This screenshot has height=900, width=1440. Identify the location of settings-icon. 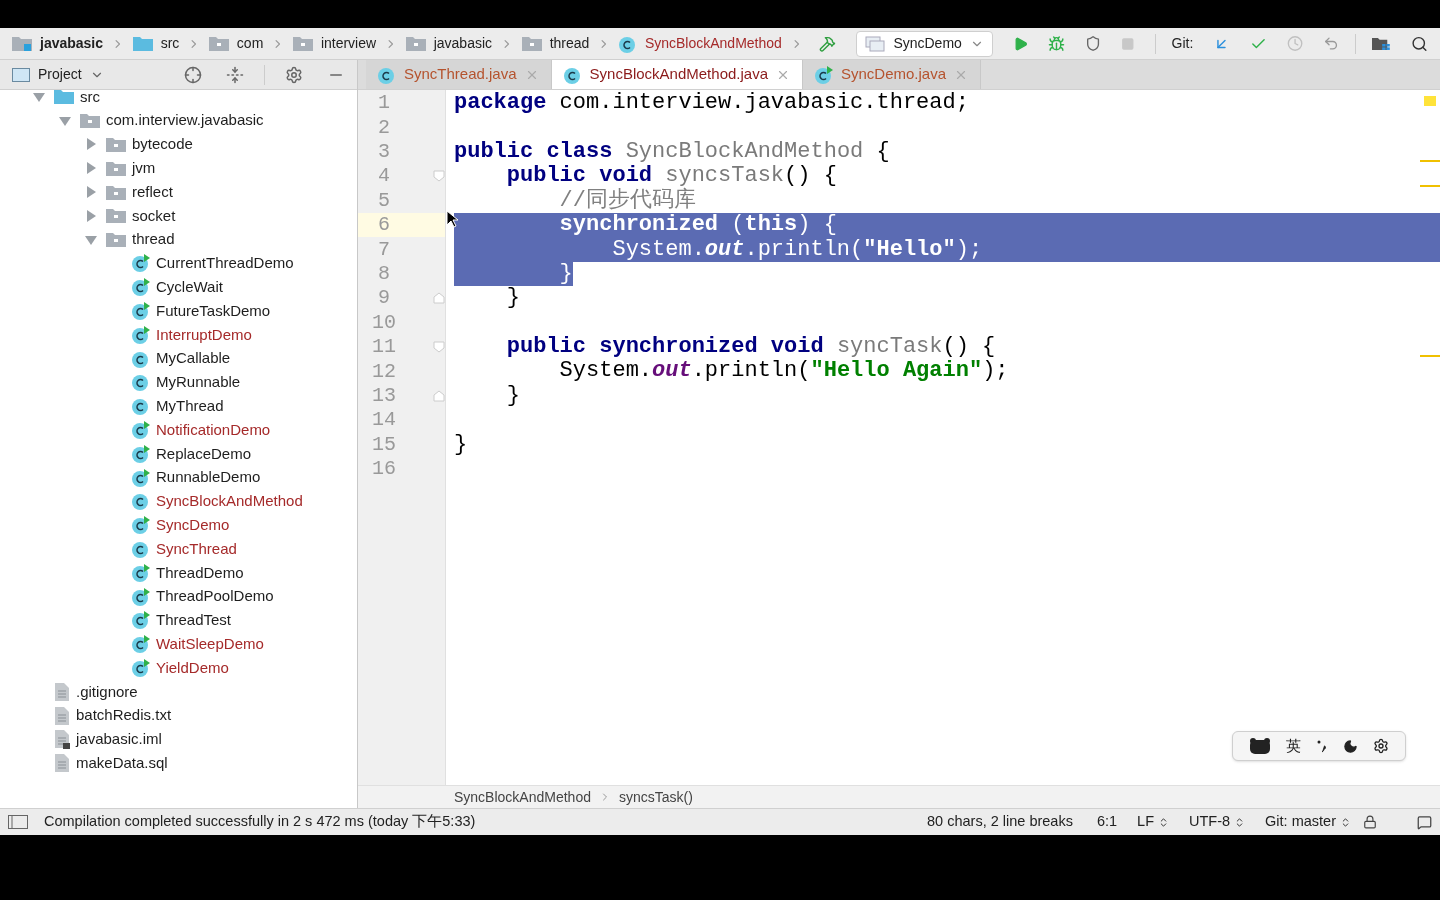
(1381, 746).